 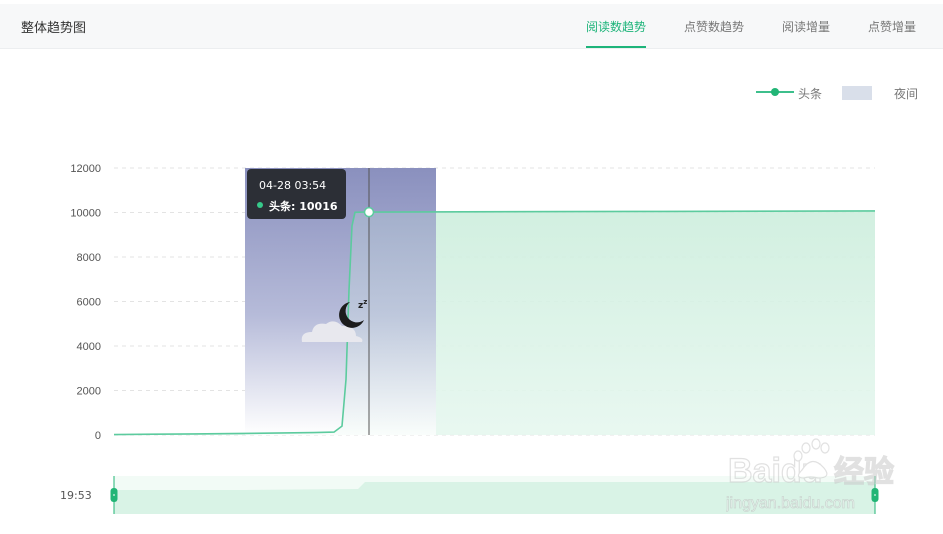 What do you see at coordinates (89, 303) in the screenshot?
I see `y-tick-label: 6000` at bounding box center [89, 303].